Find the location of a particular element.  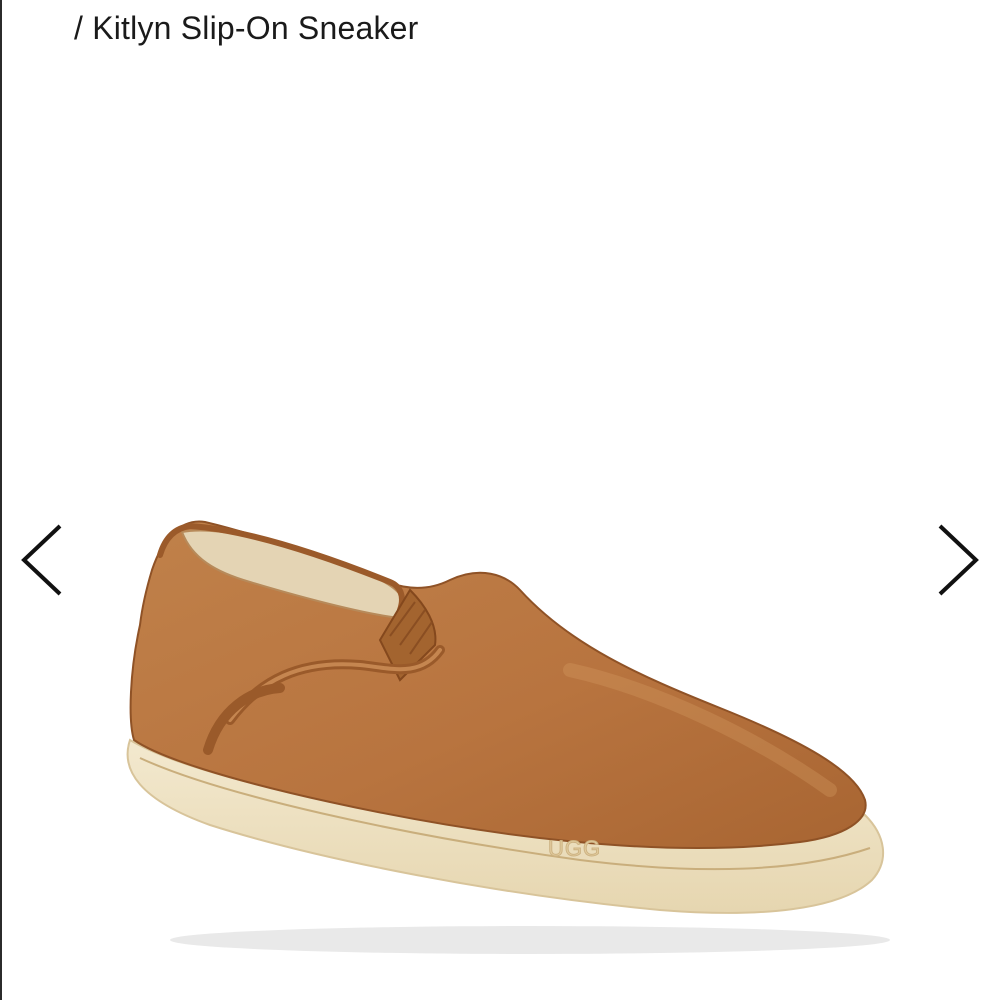

chevron-left-icon is located at coordinates (41, 560).